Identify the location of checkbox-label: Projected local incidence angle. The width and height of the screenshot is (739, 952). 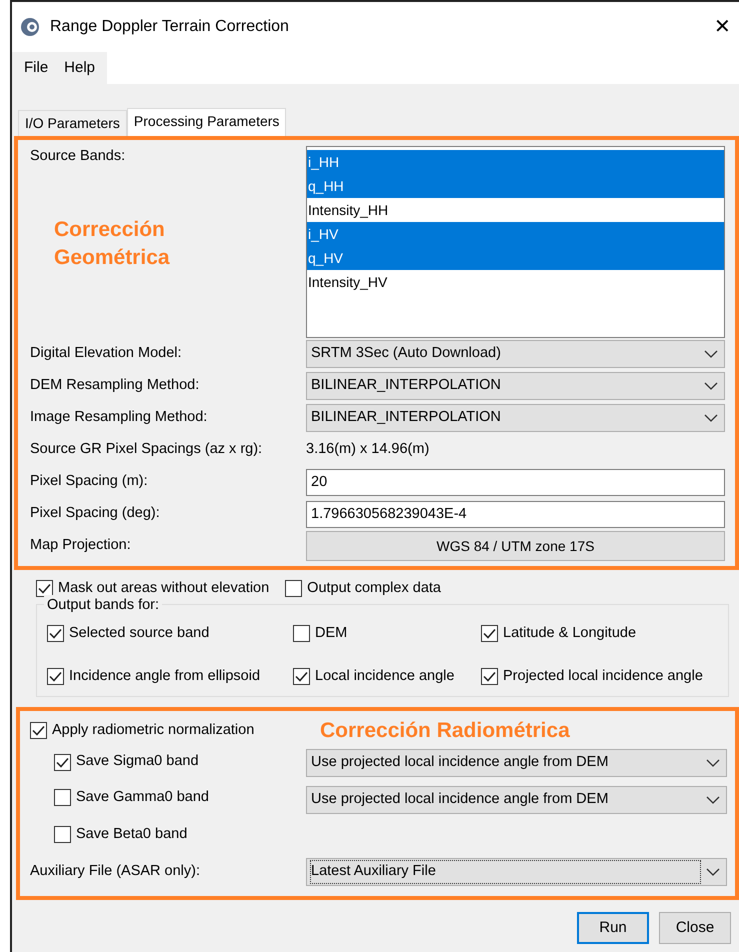
(603, 676).